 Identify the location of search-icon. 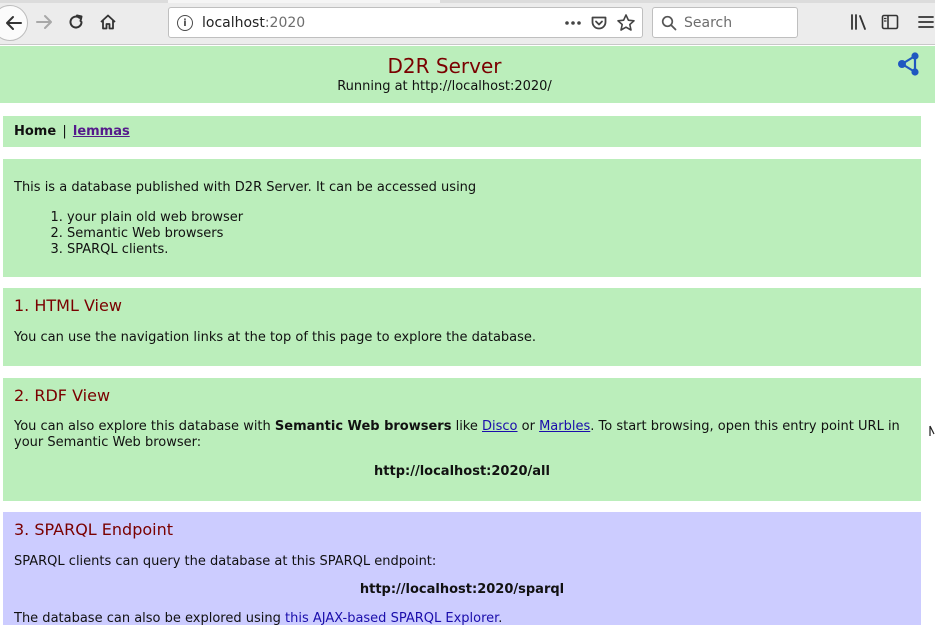
(669, 23).